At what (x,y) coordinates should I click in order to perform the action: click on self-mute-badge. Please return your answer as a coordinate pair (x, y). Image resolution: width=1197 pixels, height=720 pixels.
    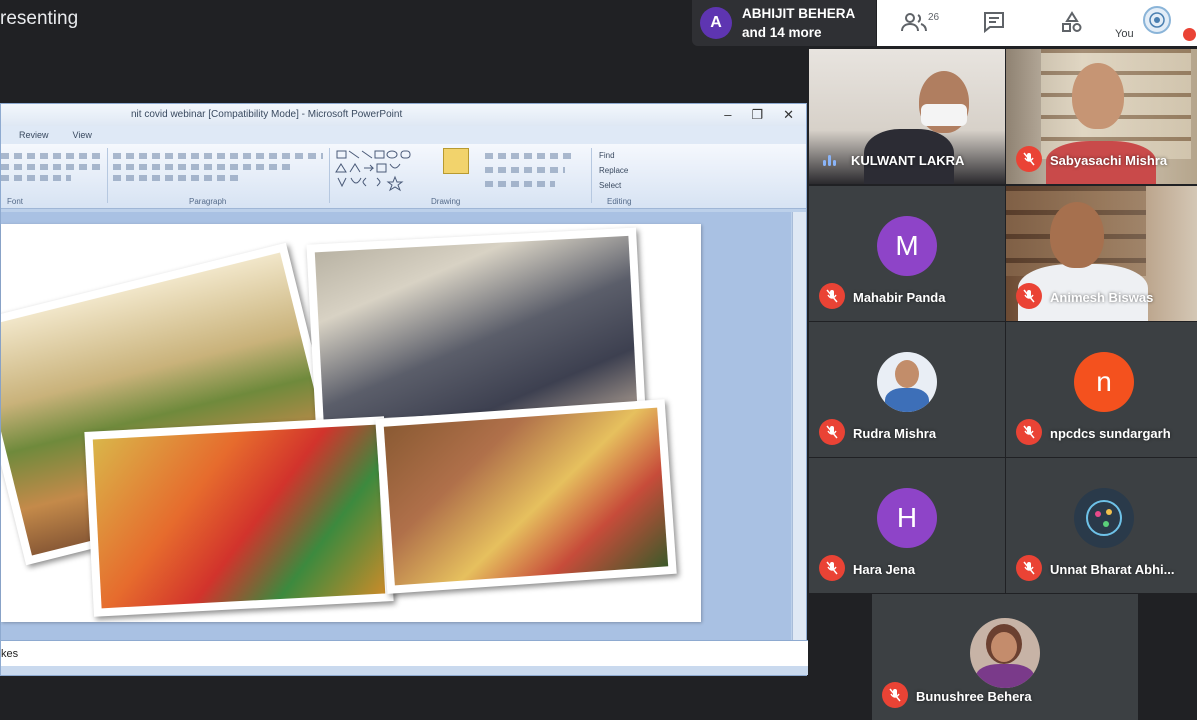
    Looking at the image, I should click on (1189, 34).